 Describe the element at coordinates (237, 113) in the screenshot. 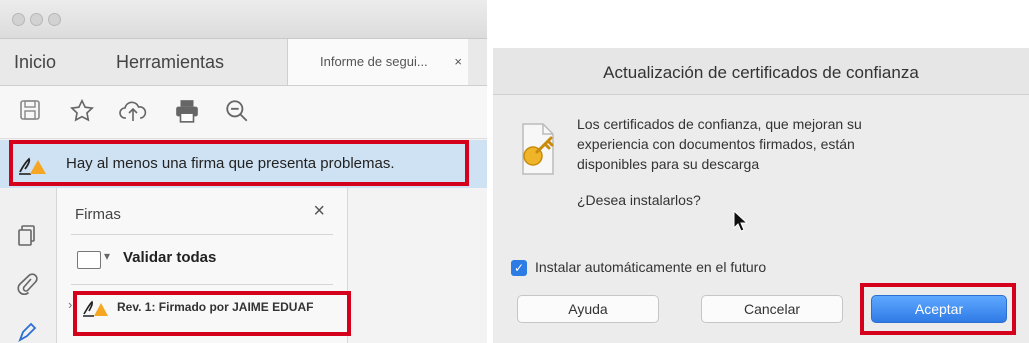

I see `zoom-out-icon` at that location.